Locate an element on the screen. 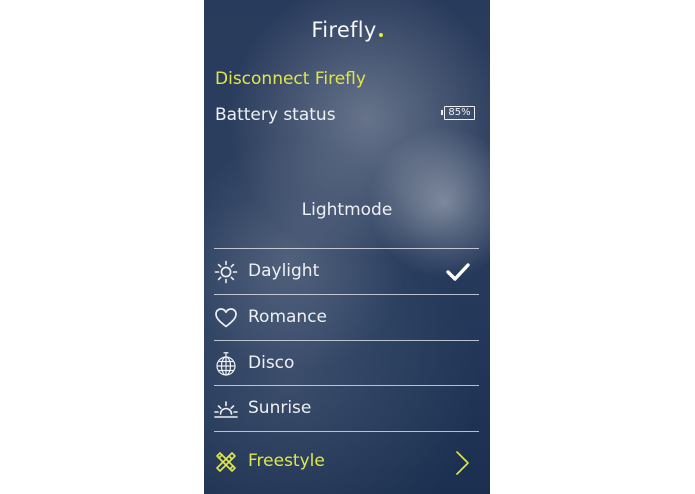  lightmode-title: Lightmode is located at coordinates (347, 210).